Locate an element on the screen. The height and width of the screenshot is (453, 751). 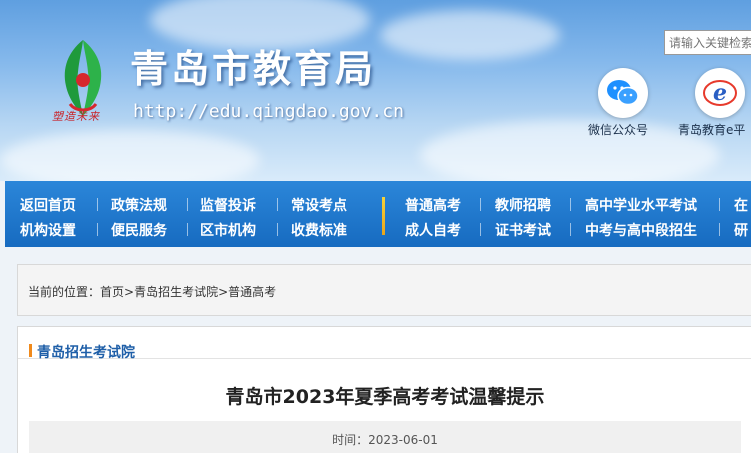
nav-item-home: 返回首页 is located at coordinates (48, 205).